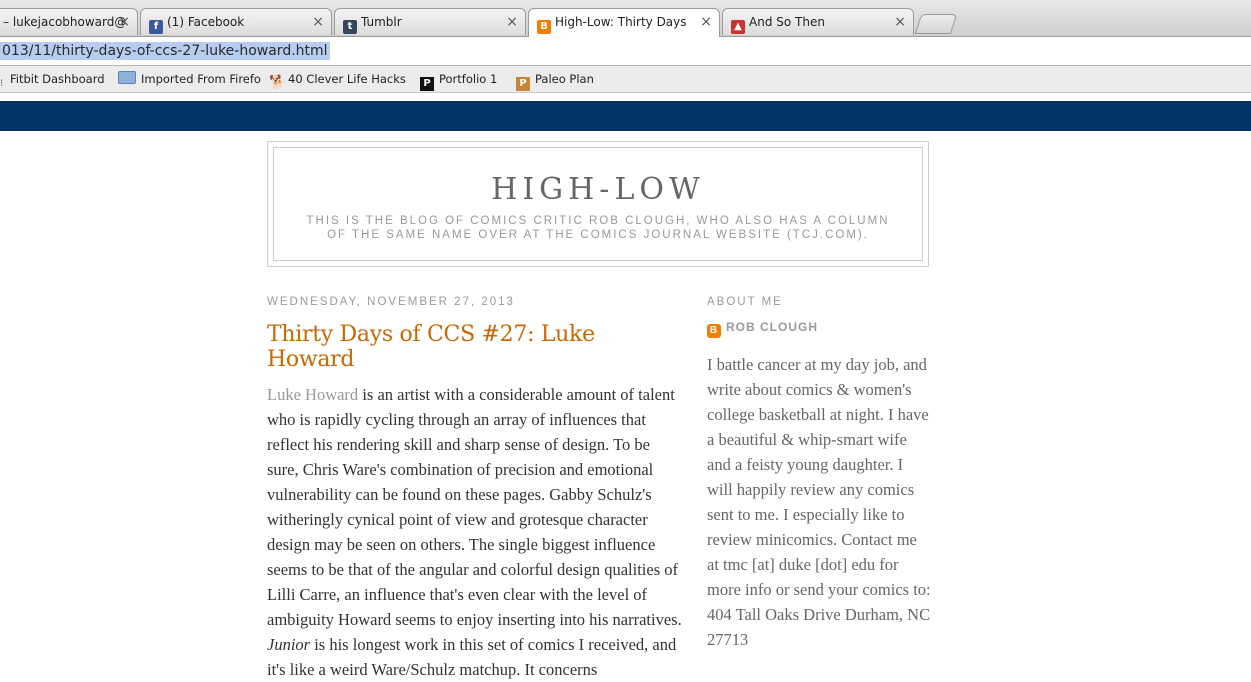 The height and width of the screenshot is (682, 1251). I want to click on author-link: Luke Howard, so click(312, 394).